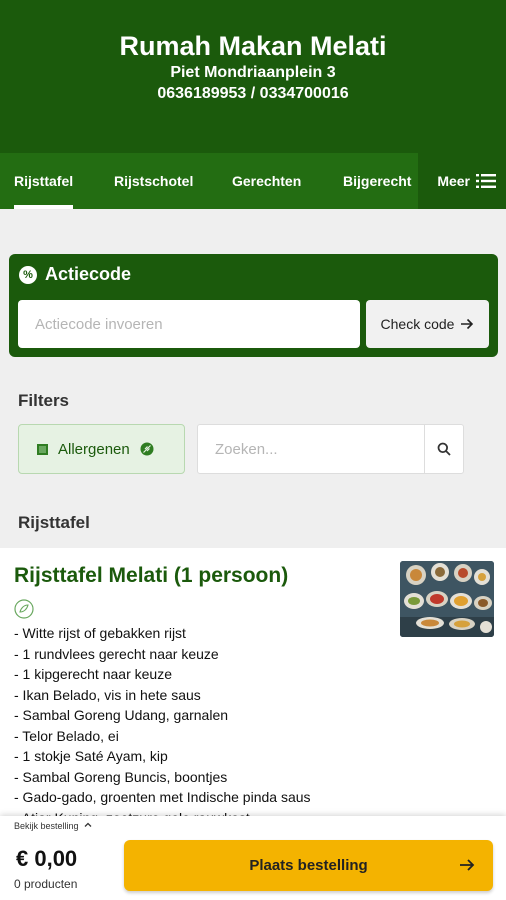  I want to click on promo-code-panel: % Actiecode Check code, so click(253, 305).